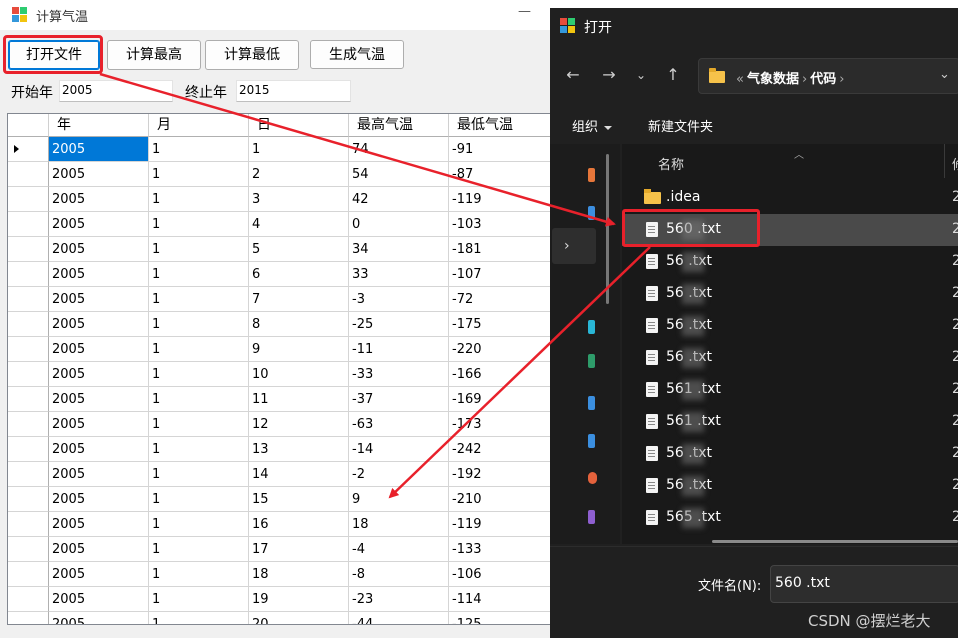 This screenshot has height=638, width=958. I want to click on cell-max-temp: -4, so click(399, 549).